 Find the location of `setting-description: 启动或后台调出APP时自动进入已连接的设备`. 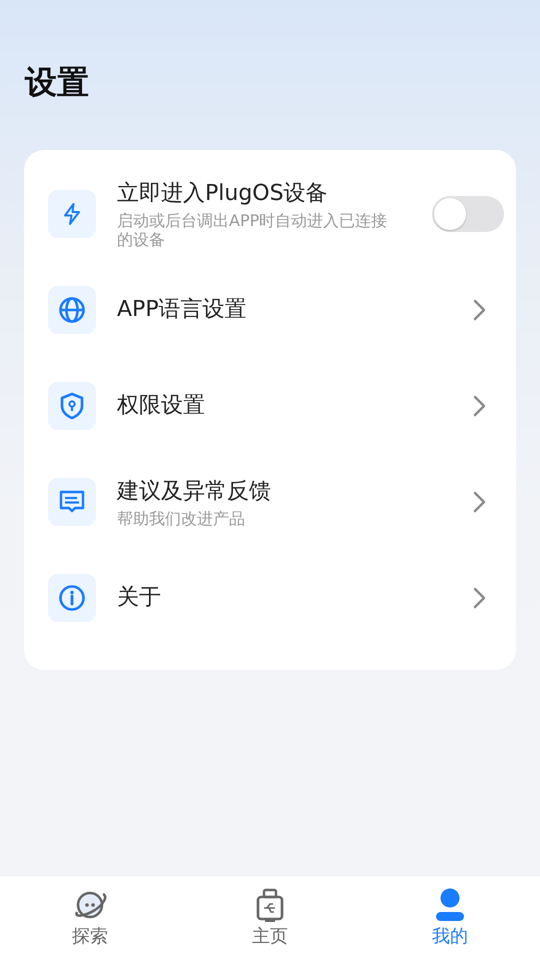

setting-description: 启动或后台调出APP时自动进入已连接的设备 is located at coordinates (252, 230).